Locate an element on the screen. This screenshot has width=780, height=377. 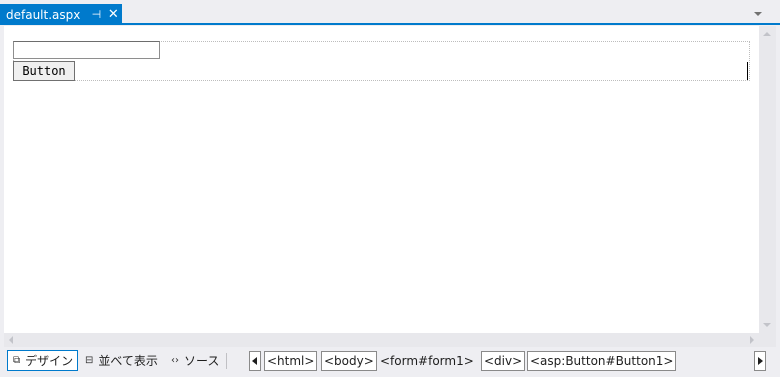
asp-button-control: Button is located at coordinates (44, 71).